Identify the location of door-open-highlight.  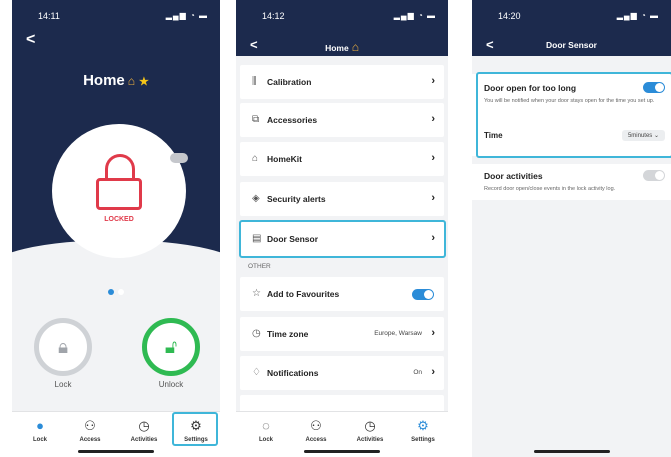
(573, 115).